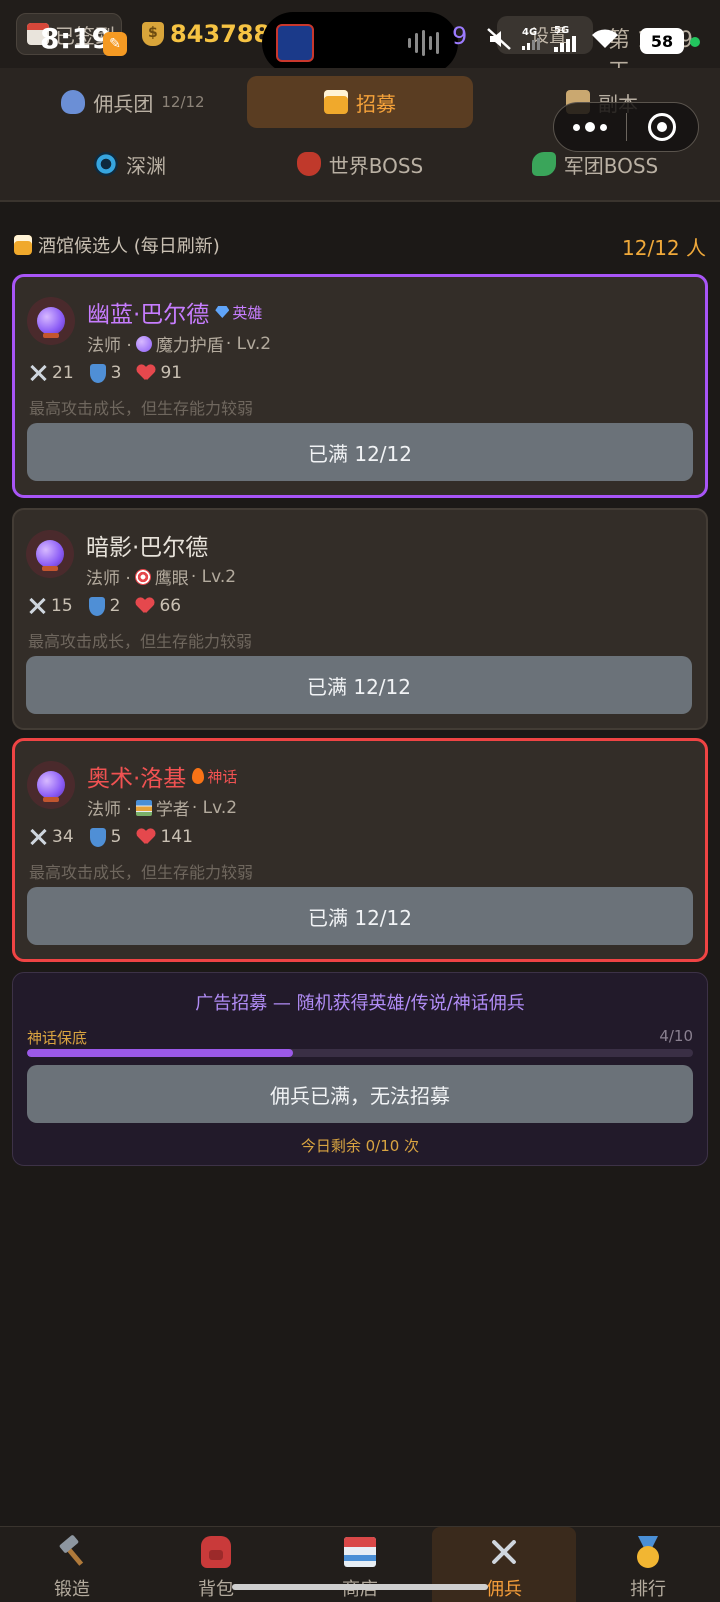 Image resolution: width=720 pixels, height=1602 pixels. I want to click on tab-abyss: 深渊, so click(130, 164).